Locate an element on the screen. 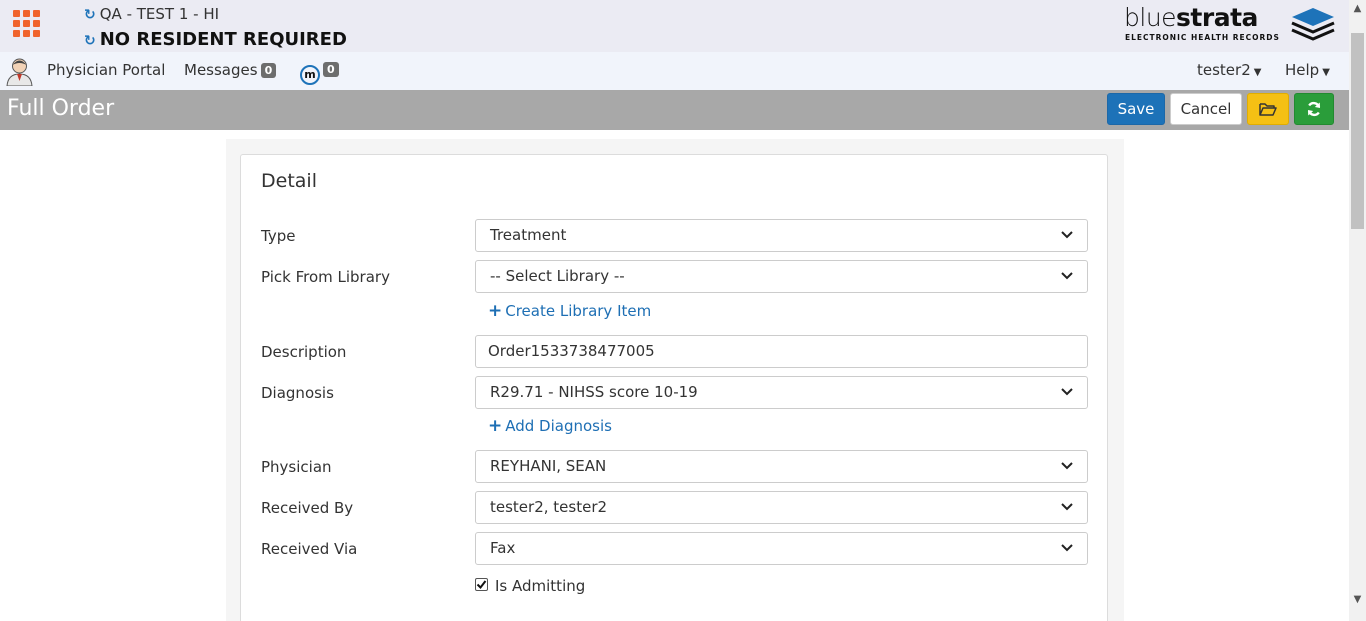 The height and width of the screenshot is (621, 1366). resident-selector: ↻ NO RESIDENT REQUIRED is located at coordinates (215, 39).